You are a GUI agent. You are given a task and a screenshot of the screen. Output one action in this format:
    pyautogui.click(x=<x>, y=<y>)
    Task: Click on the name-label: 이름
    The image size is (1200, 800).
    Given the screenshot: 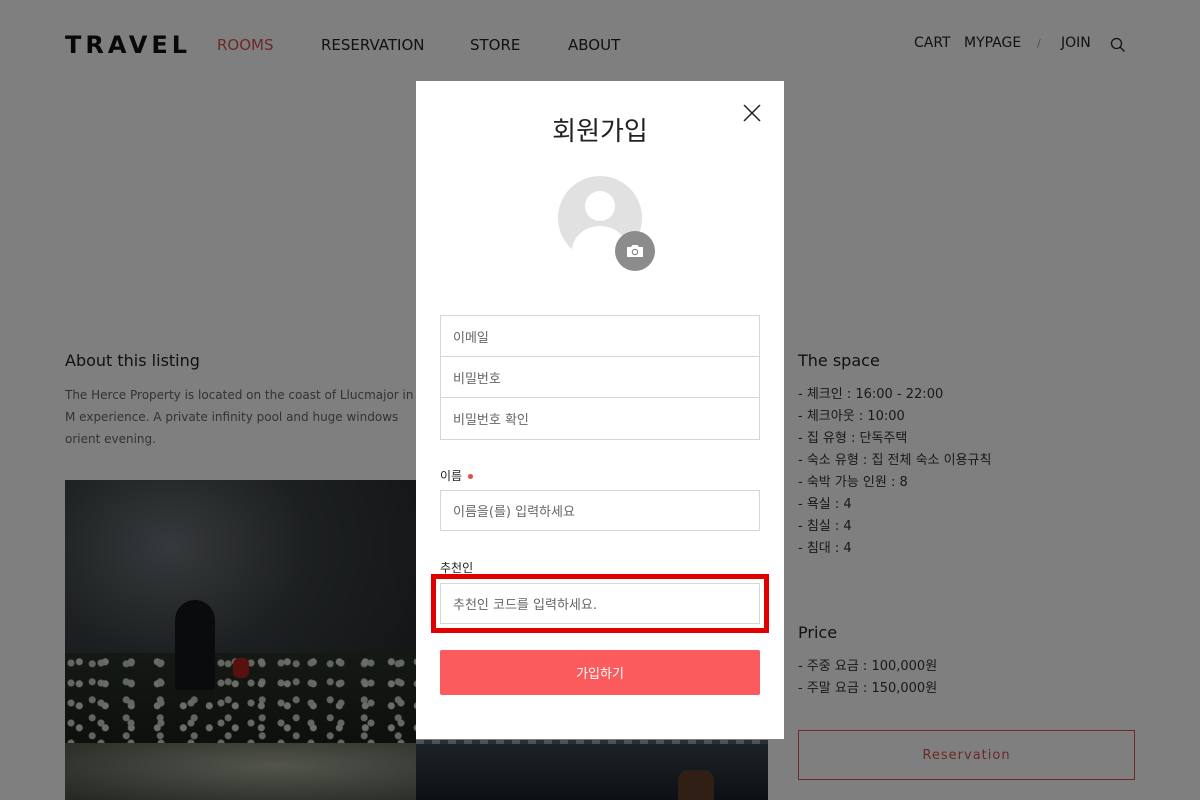 What is the action you would take?
    pyautogui.click(x=457, y=475)
    